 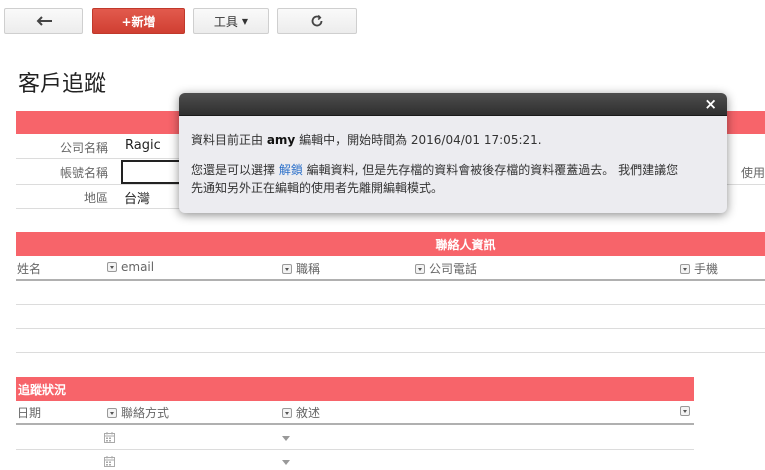 I want to click on dialog-titlebar: ×, so click(x=453, y=104).